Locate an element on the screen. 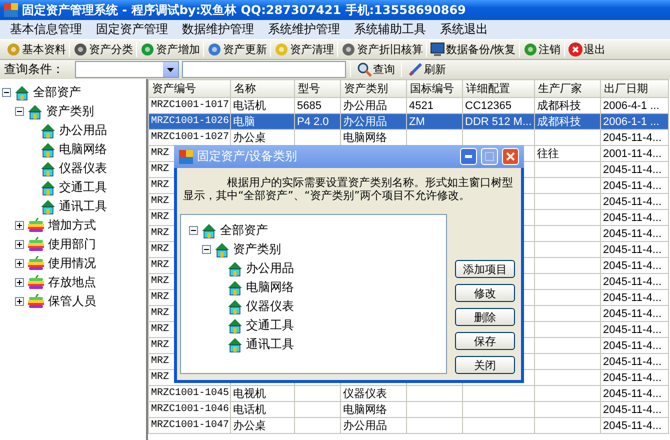  dialog-button: 关闭 is located at coordinates (485, 365).